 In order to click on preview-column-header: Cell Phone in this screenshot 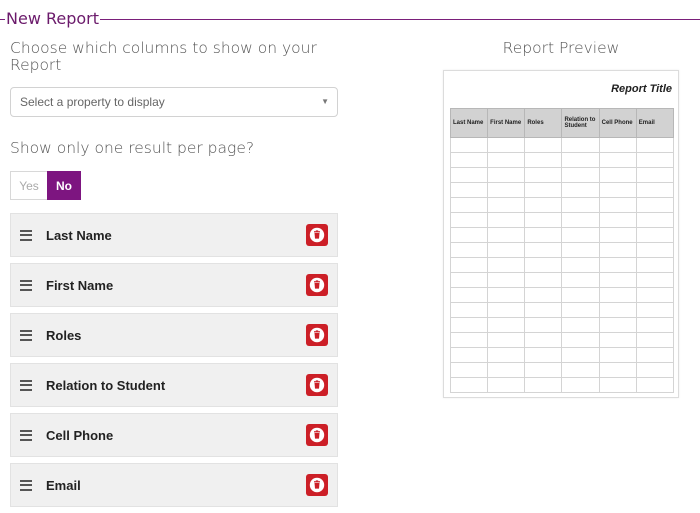, I will do `click(617, 123)`.